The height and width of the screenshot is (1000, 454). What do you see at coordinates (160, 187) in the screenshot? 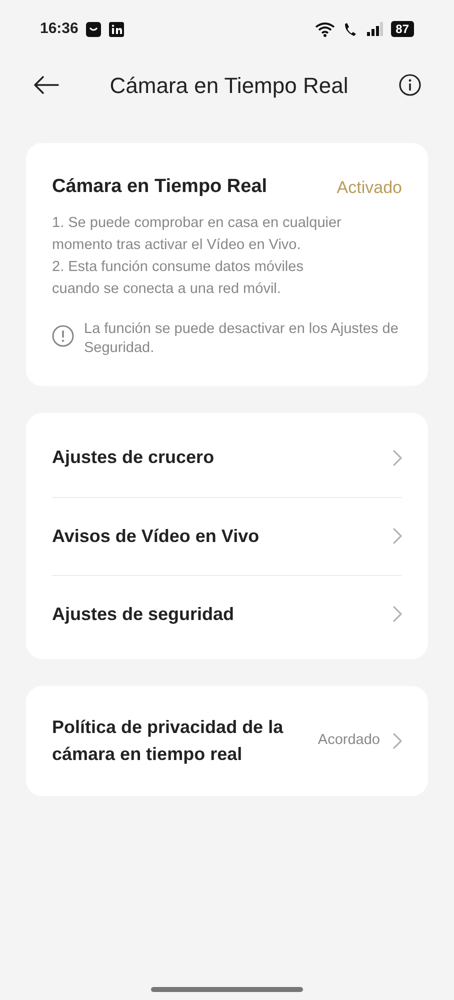
I see `card-title: Cámara en Tiempo Real` at bounding box center [160, 187].